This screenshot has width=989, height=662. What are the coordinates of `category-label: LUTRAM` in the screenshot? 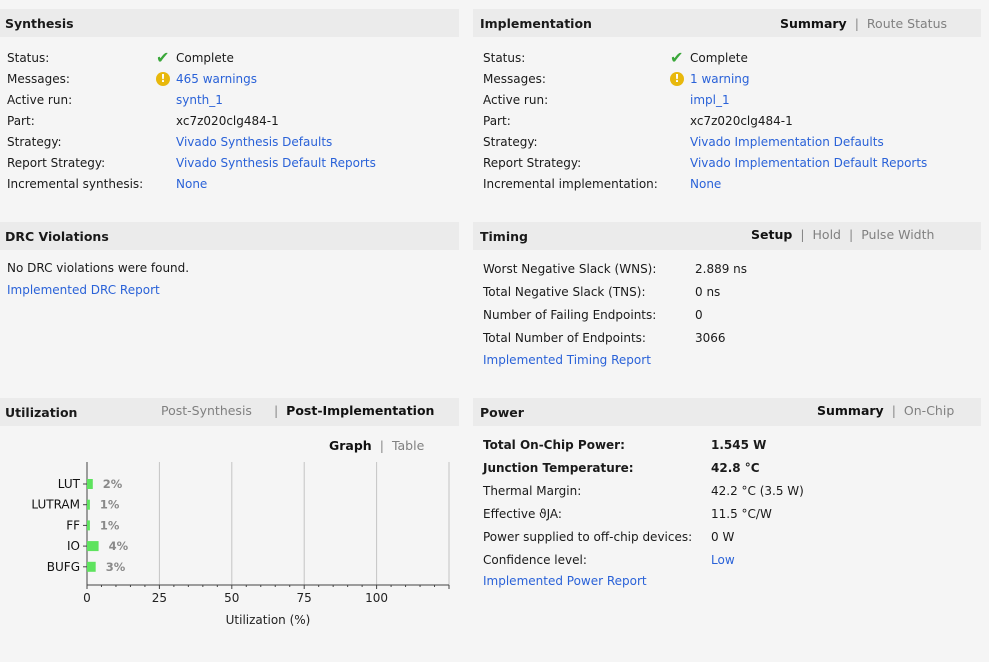 It's located at (55, 505).